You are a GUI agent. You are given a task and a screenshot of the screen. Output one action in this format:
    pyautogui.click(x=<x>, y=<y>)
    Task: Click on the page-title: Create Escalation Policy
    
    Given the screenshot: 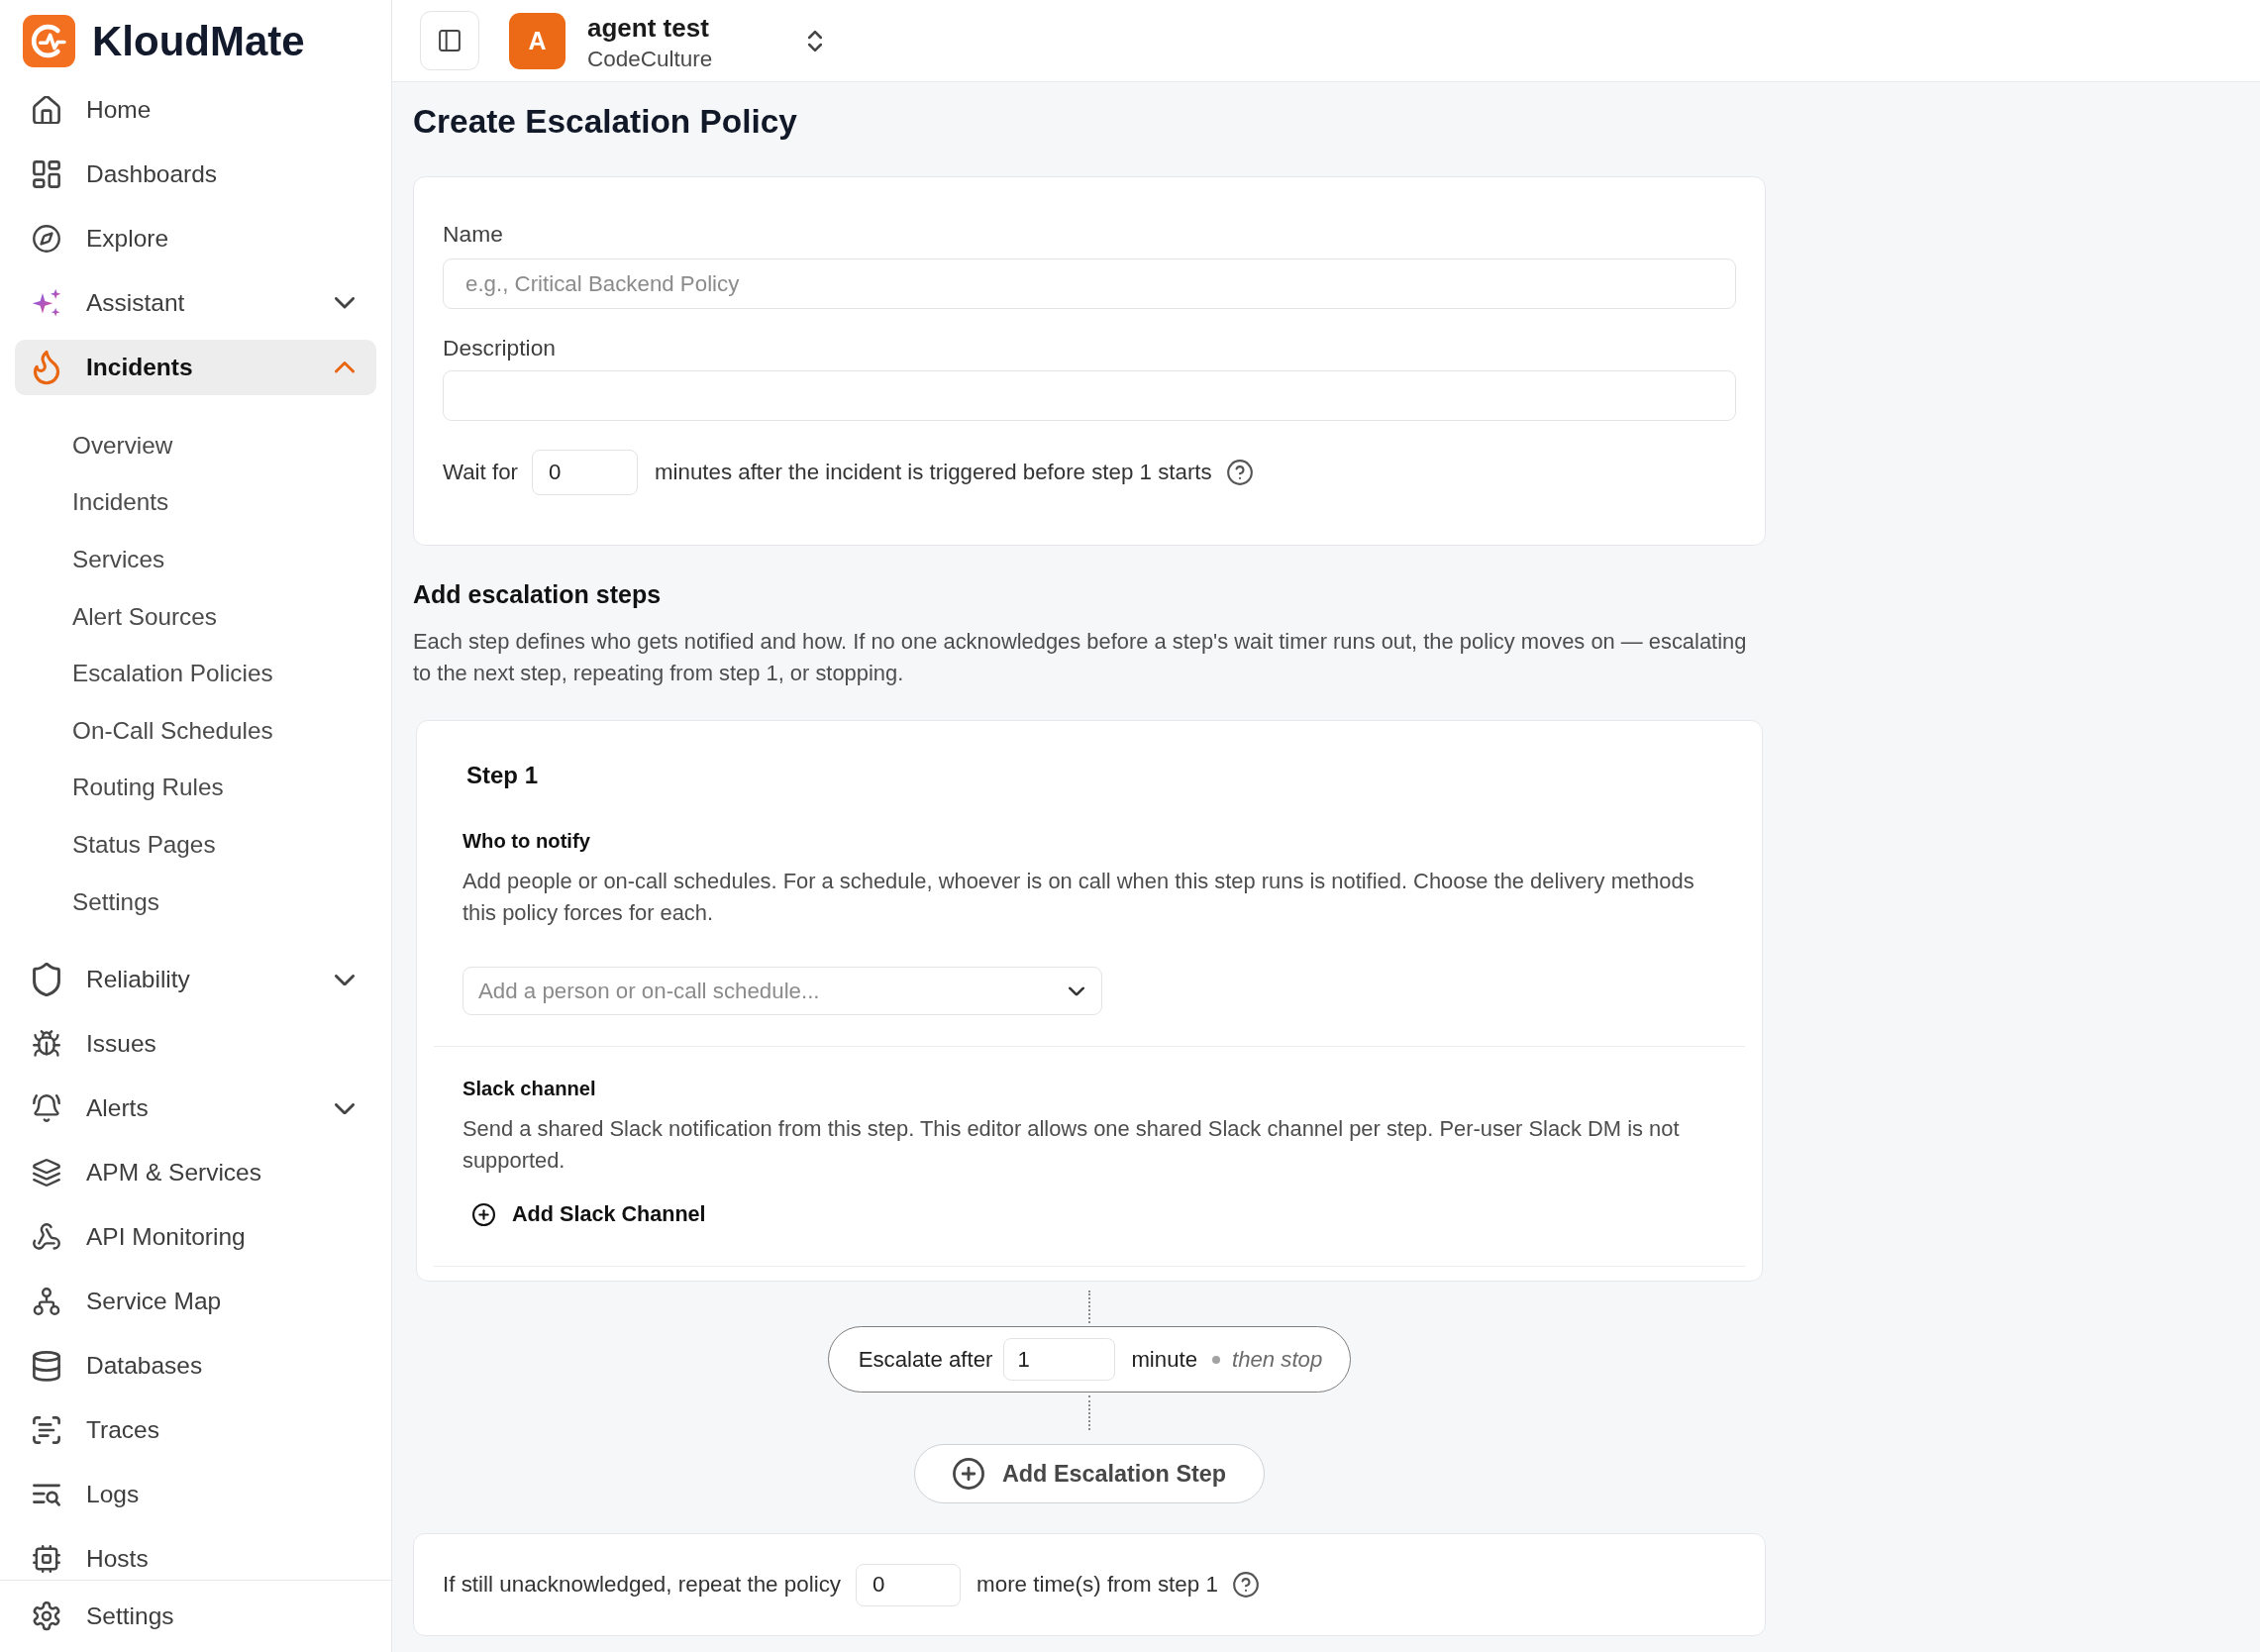 What is the action you would take?
    pyautogui.click(x=605, y=122)
    